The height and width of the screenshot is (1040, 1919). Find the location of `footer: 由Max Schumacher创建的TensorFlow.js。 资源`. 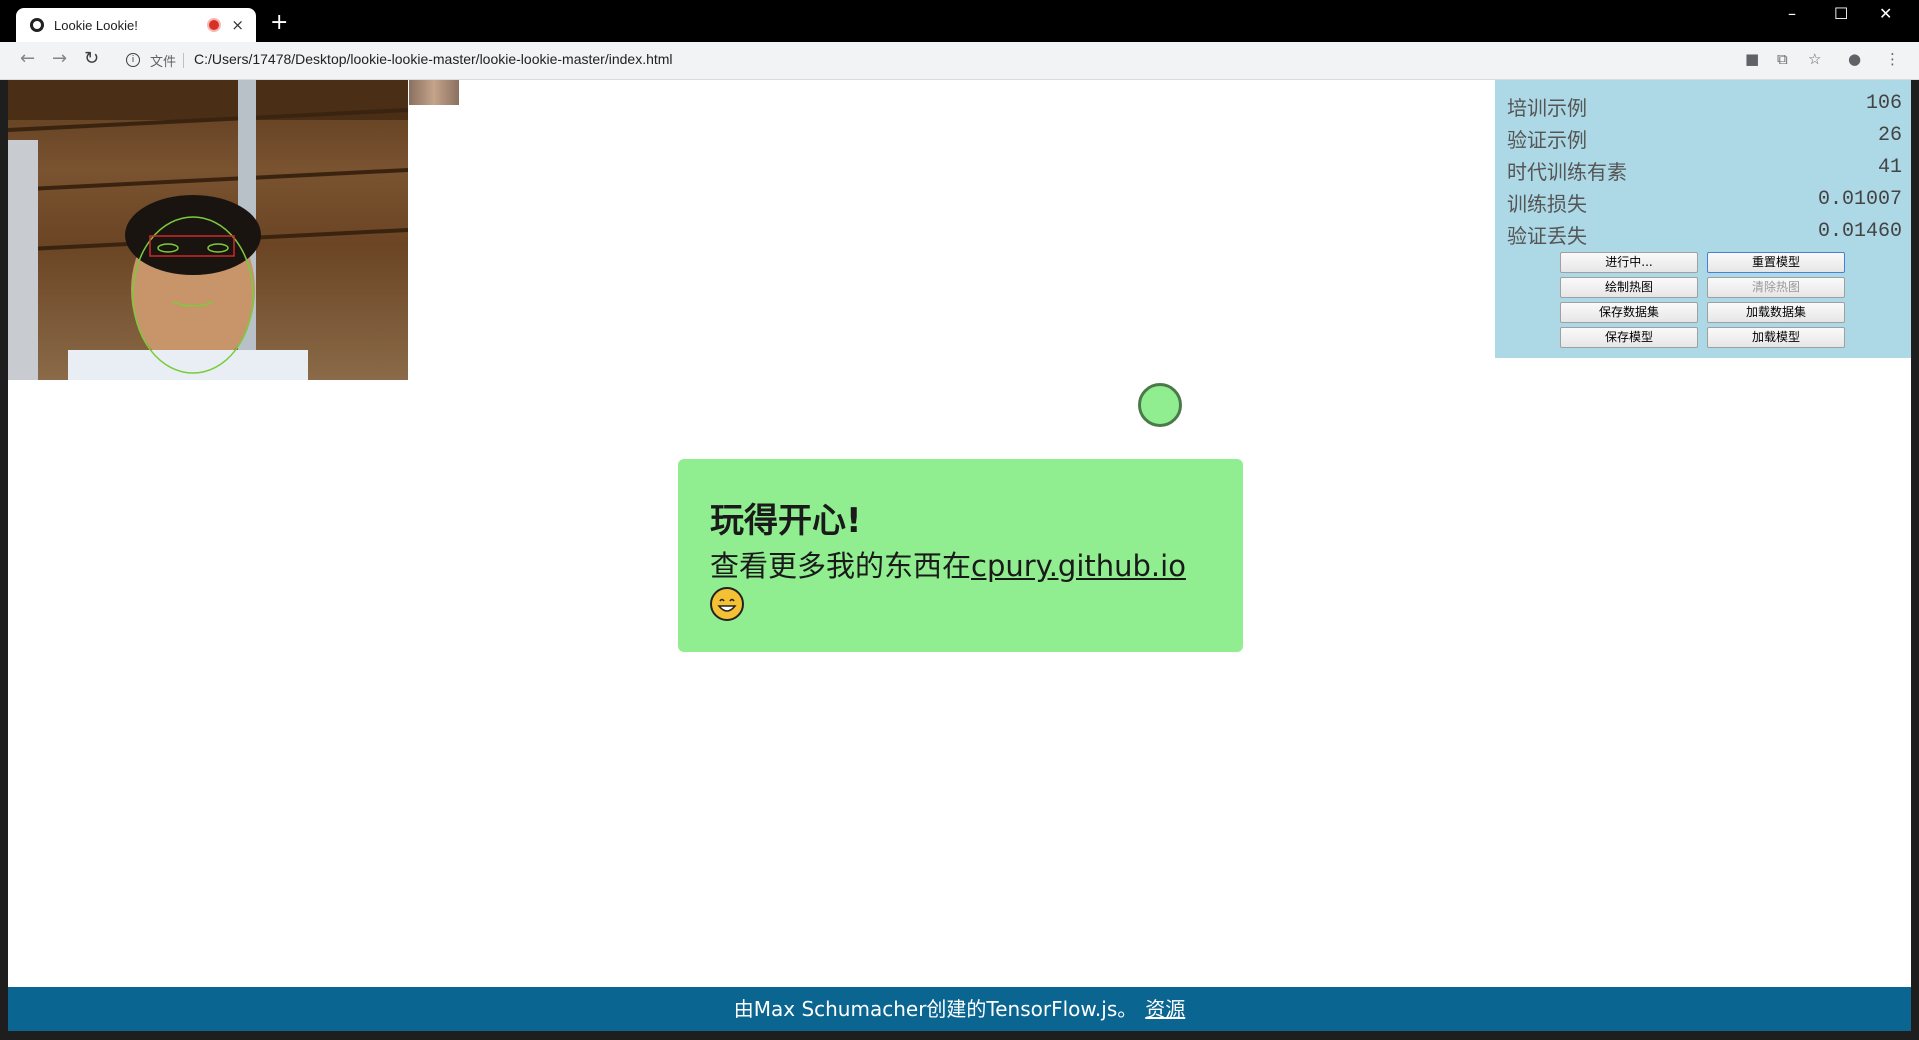

footer: 由Max Schumacher创建的TensorFlow.js。 资源 is located at coordinates (959, 1009).